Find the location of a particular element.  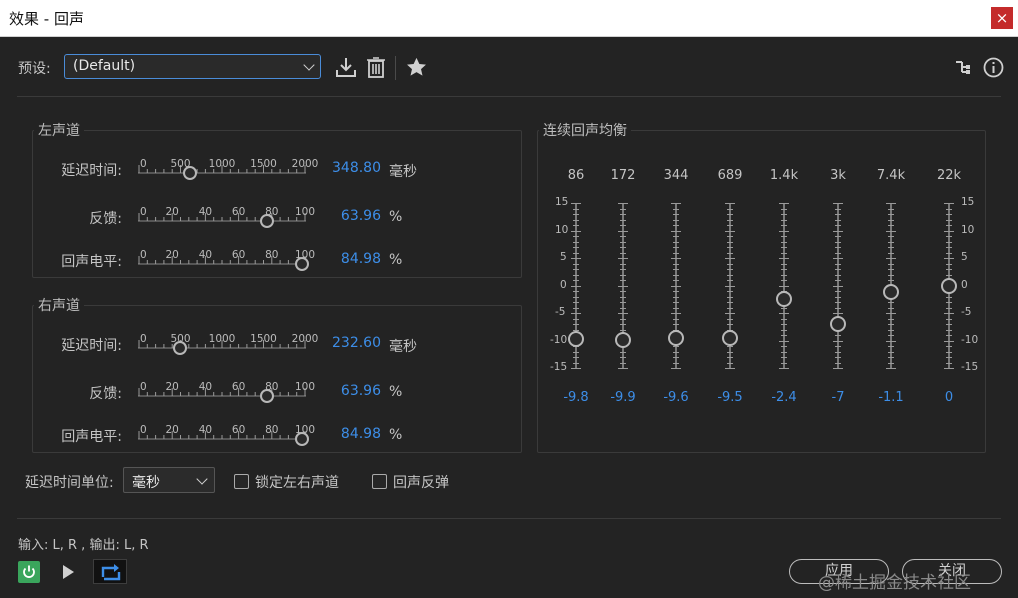

eq-band-value: -9.9 is located at coordinates (622, 397).